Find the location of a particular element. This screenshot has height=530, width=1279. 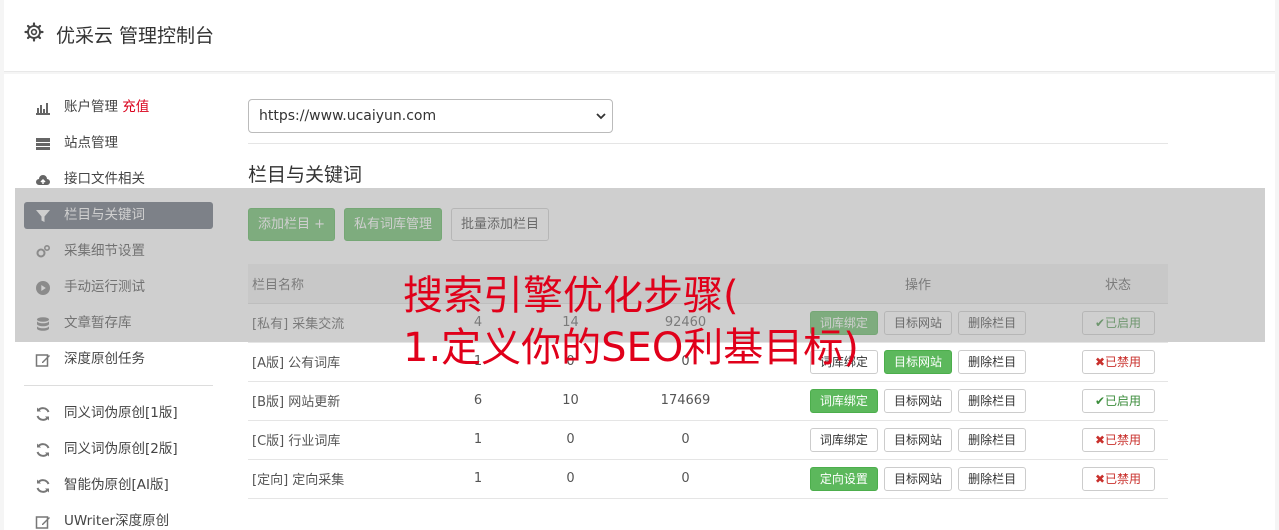

table-row: [定向] 定向采集 1 0 0 定向设置 目标网站 删除栏目 ✖已禁用 is located at coordinates (708, 479).